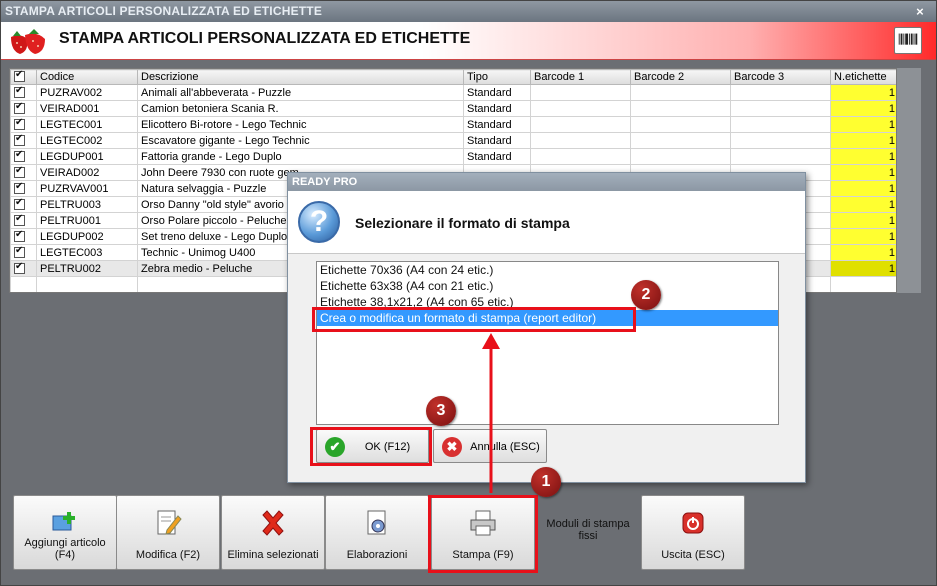  I want to click on add-article-label: Aggiungi articolo (F4), so click(65, 549).